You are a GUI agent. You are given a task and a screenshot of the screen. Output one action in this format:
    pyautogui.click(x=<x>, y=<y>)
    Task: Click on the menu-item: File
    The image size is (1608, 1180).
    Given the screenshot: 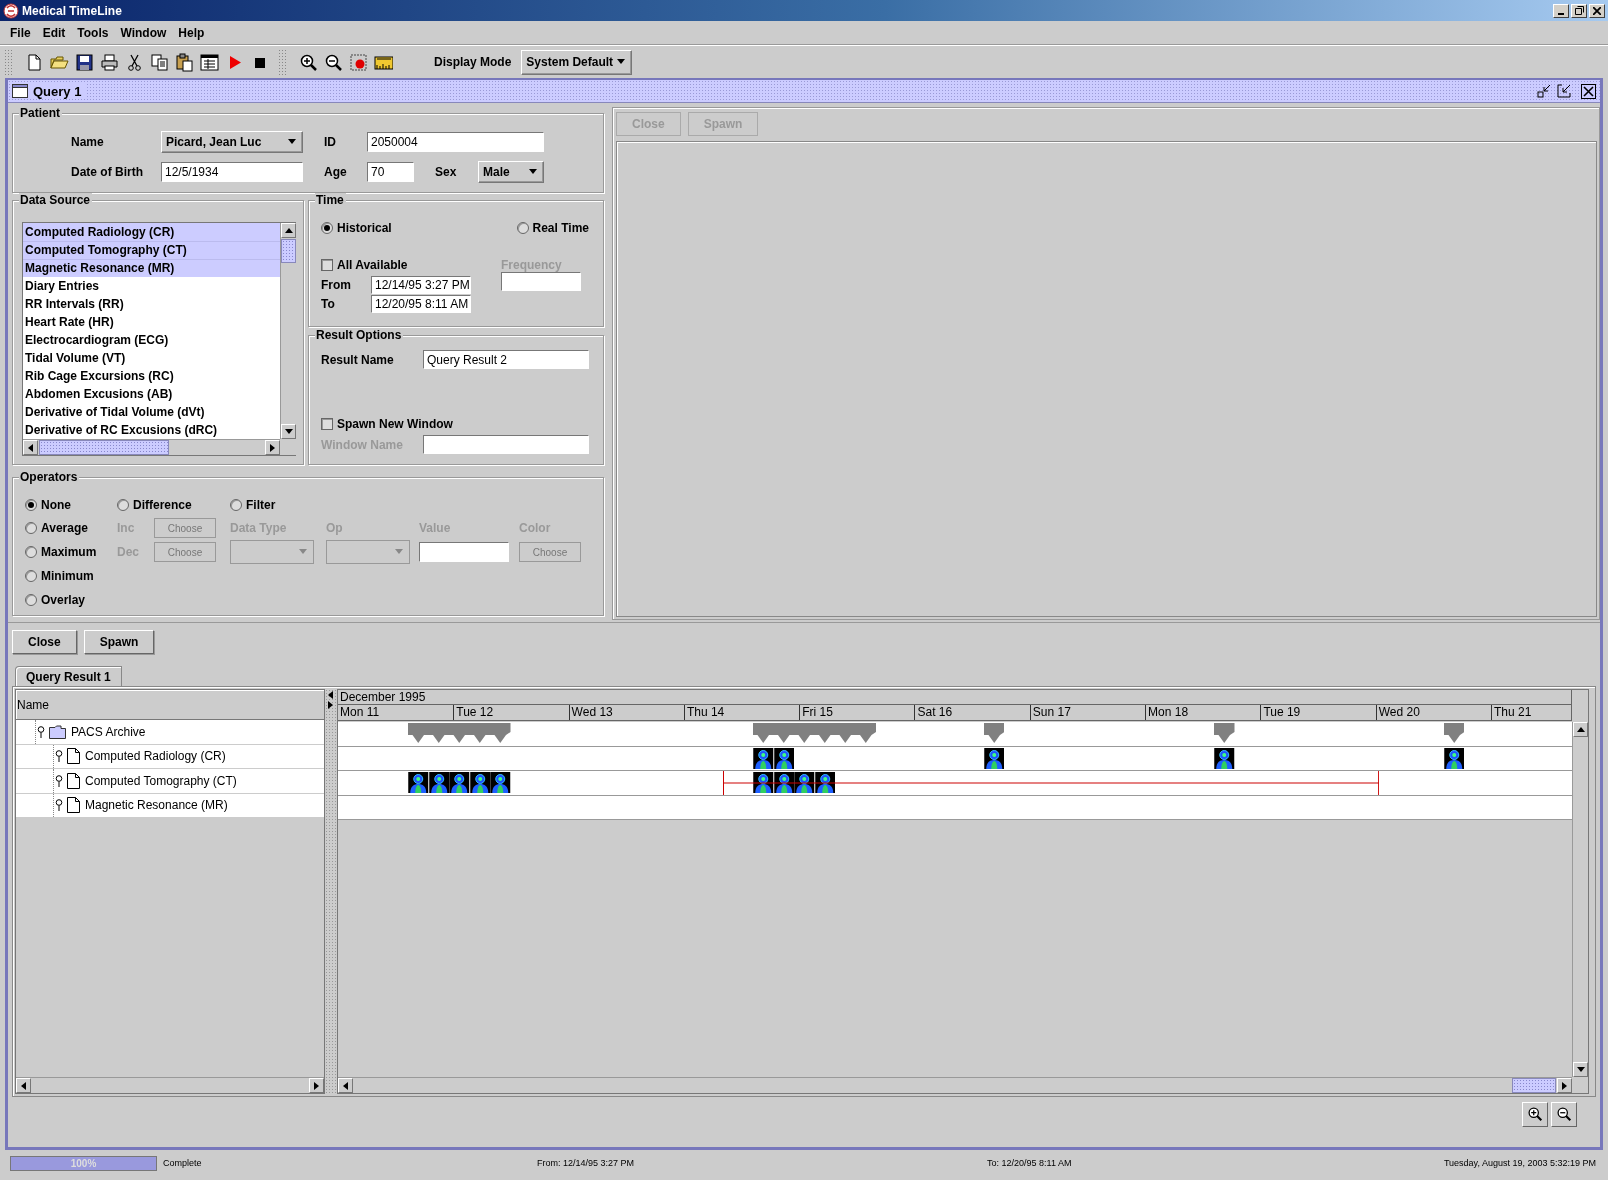 What is the action you would take?
    pyautogui.click(x=20, y=32)
    